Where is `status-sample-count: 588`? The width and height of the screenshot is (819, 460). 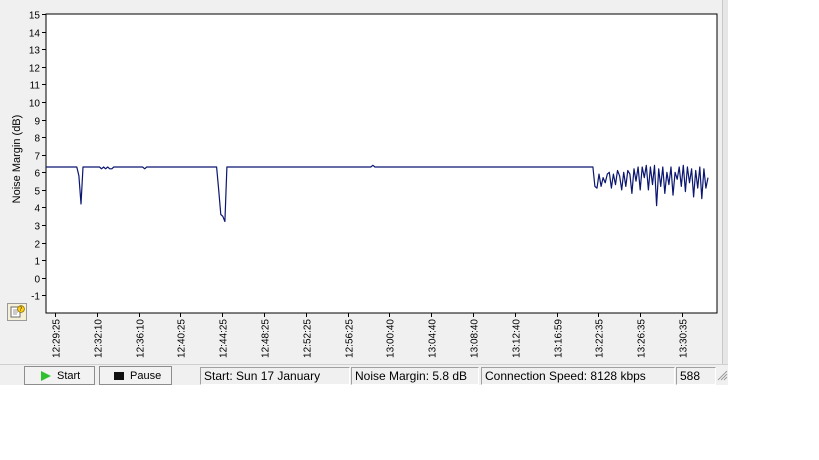
status-sample-count: 588 is located at coordinates (696, 376).